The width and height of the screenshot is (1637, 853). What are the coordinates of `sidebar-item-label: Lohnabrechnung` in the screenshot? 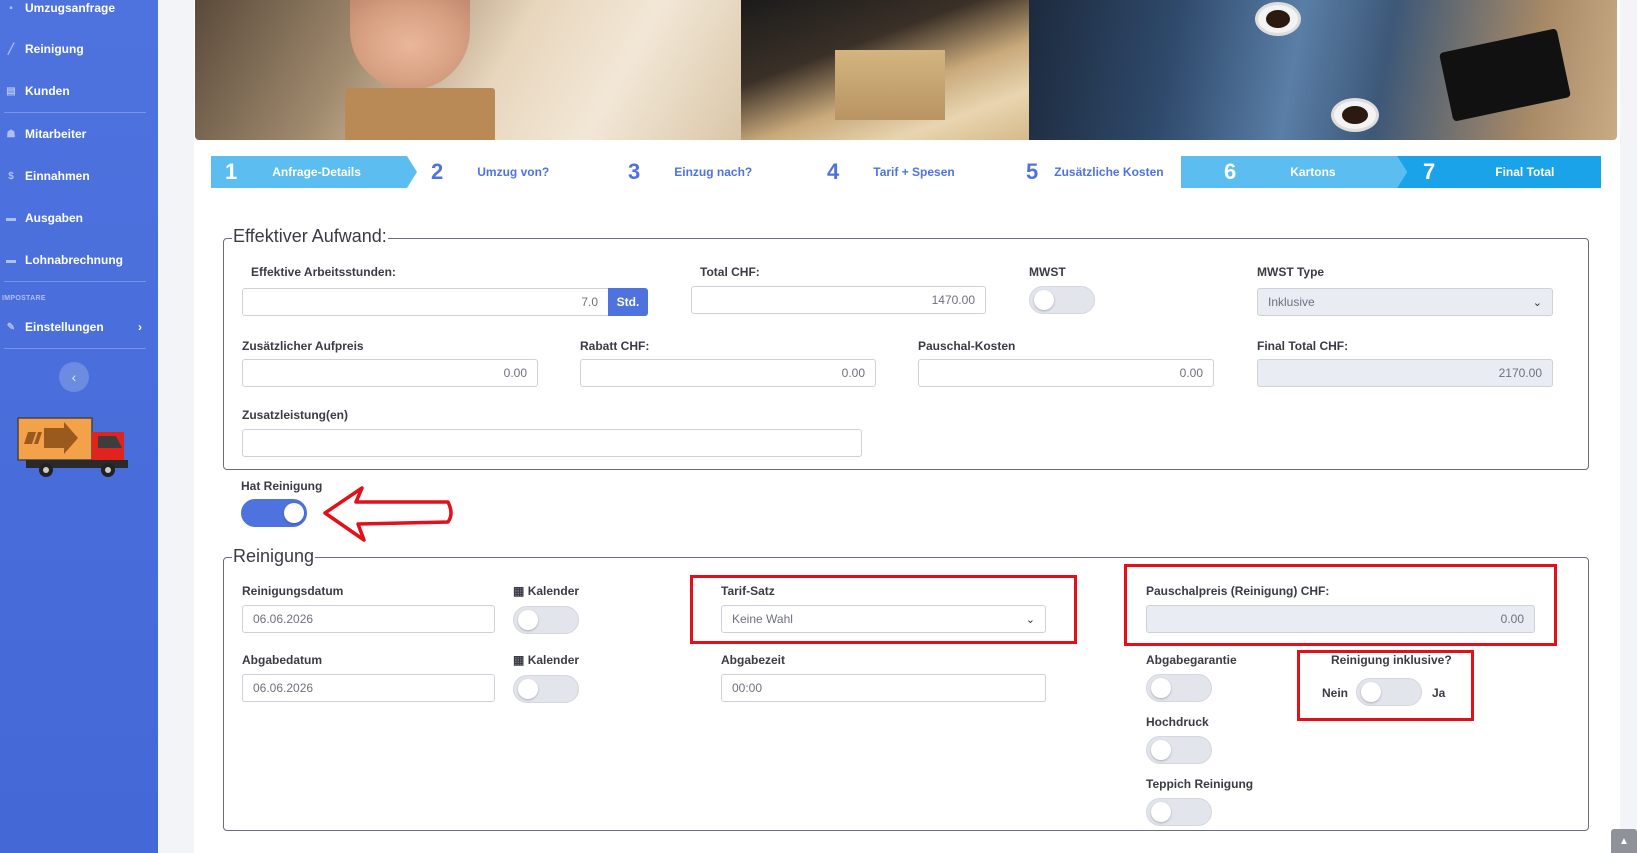 It's located at (74, 260).